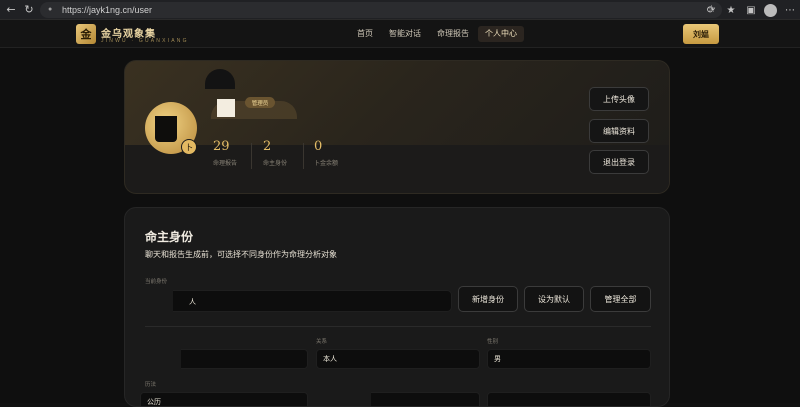 The height and width of the screenshot is (407, 800). Describe the element at coordinates (169, 237) in the screenshot. I see `section-title: 命主身份` at that location.